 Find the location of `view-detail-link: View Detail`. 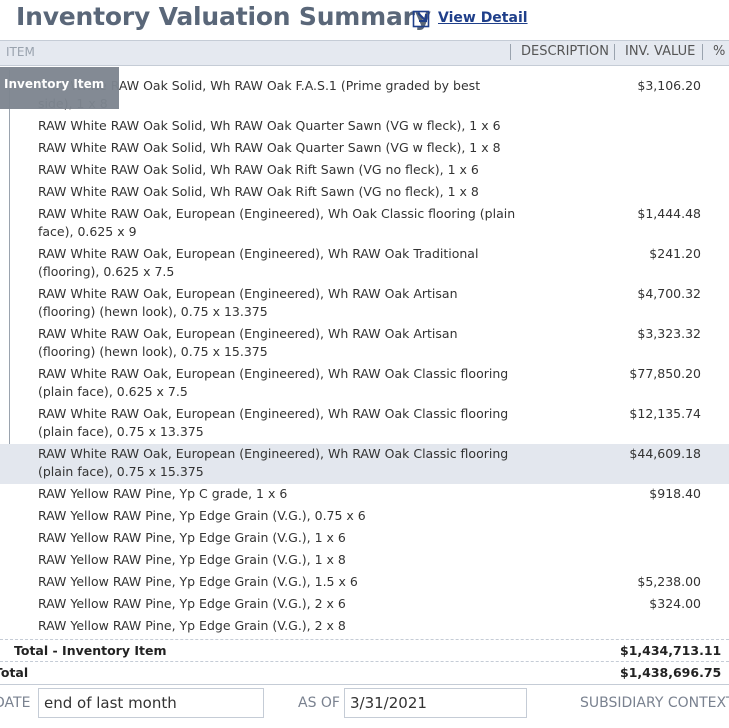

view-detail-link: View Detail is located at coordinates (470, 18).